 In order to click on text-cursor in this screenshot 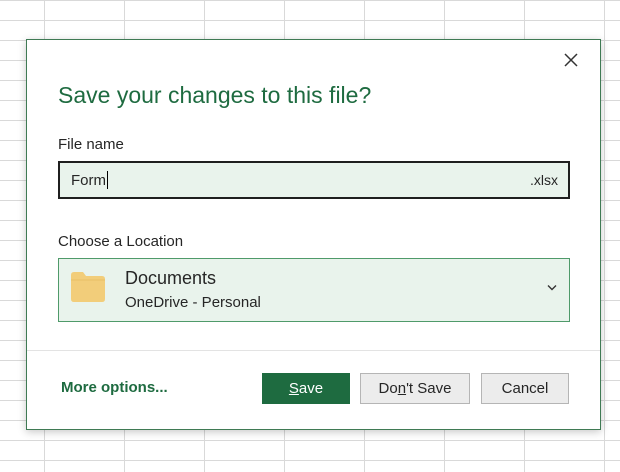, I will do `click(107, 180)`.